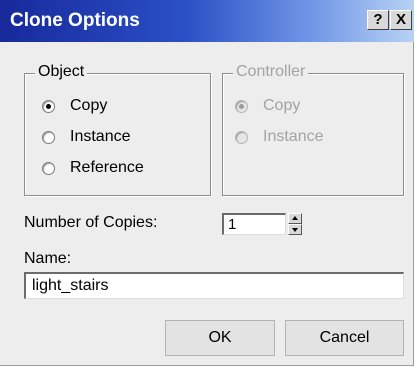  What do you see at coordinates (100, 136) in the screenshot?
I see `object-instance-label: Instance` at bounding box center [100, 136].